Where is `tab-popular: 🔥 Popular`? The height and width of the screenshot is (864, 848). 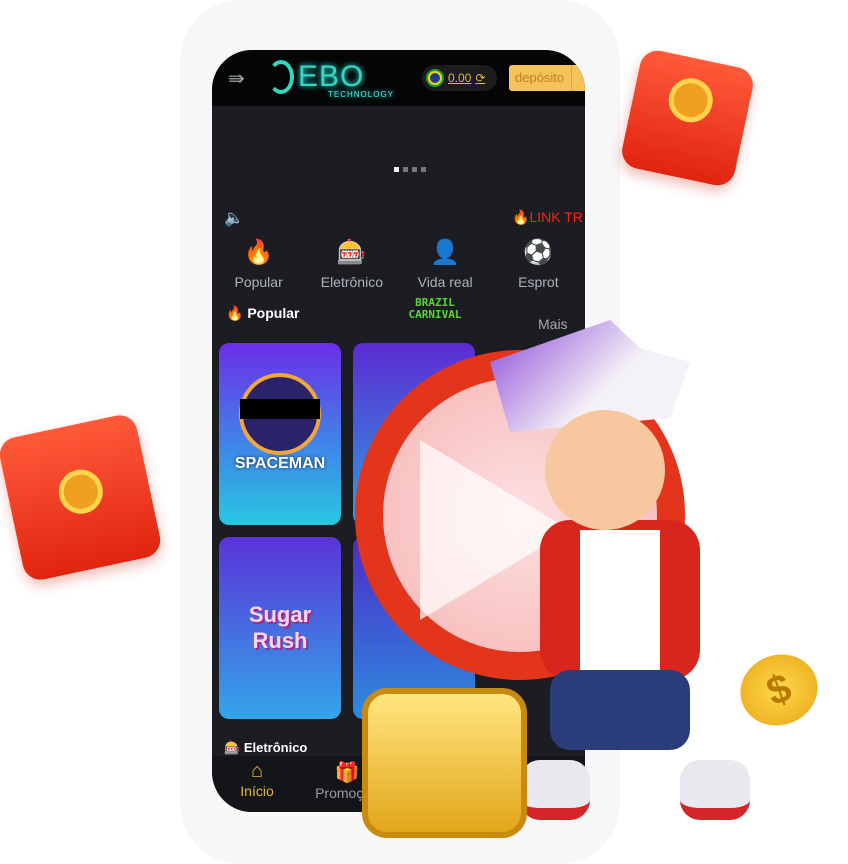 tab-popular: 🔥 Popular is located at coordinates (258, 264).